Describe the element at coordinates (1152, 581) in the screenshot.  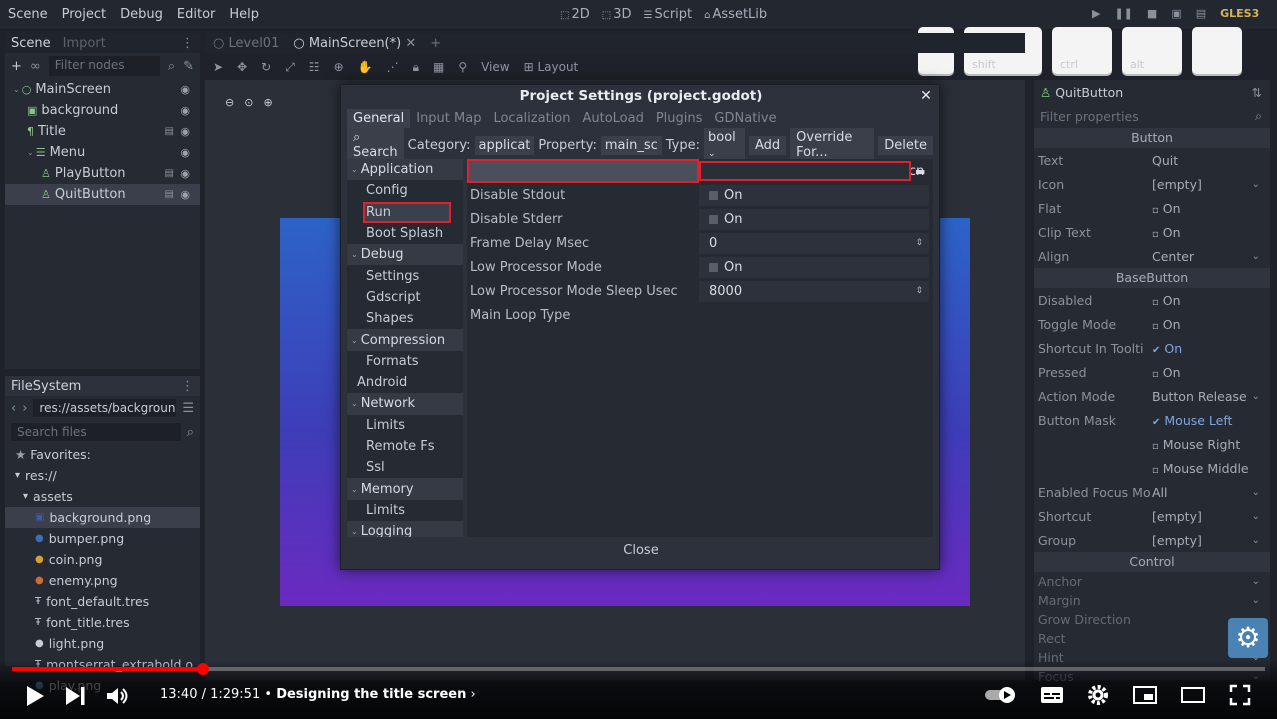
I see `inspector-row-anchor: Anchor ⌄` at that location.